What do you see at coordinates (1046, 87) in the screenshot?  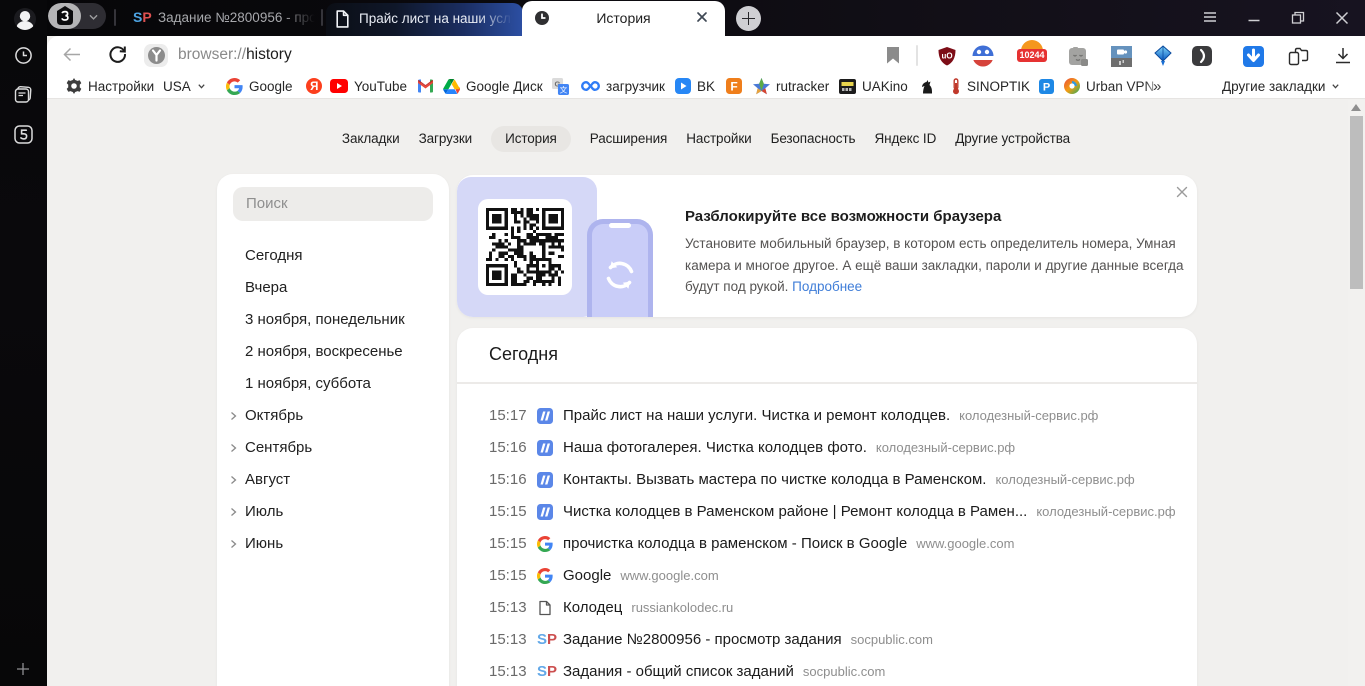 I see `svg-text: P` at bounding box center [1046, 87].